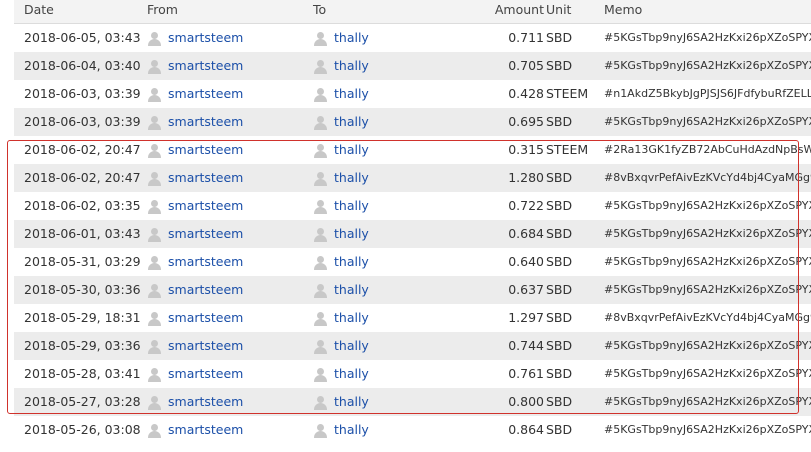 This screenshot has width=811, height=452. What do you see at coordinates (82, 373) in the screenshot?
I see `row-date: 2018-05-28, 03:41` at bounding box center [82, 373].